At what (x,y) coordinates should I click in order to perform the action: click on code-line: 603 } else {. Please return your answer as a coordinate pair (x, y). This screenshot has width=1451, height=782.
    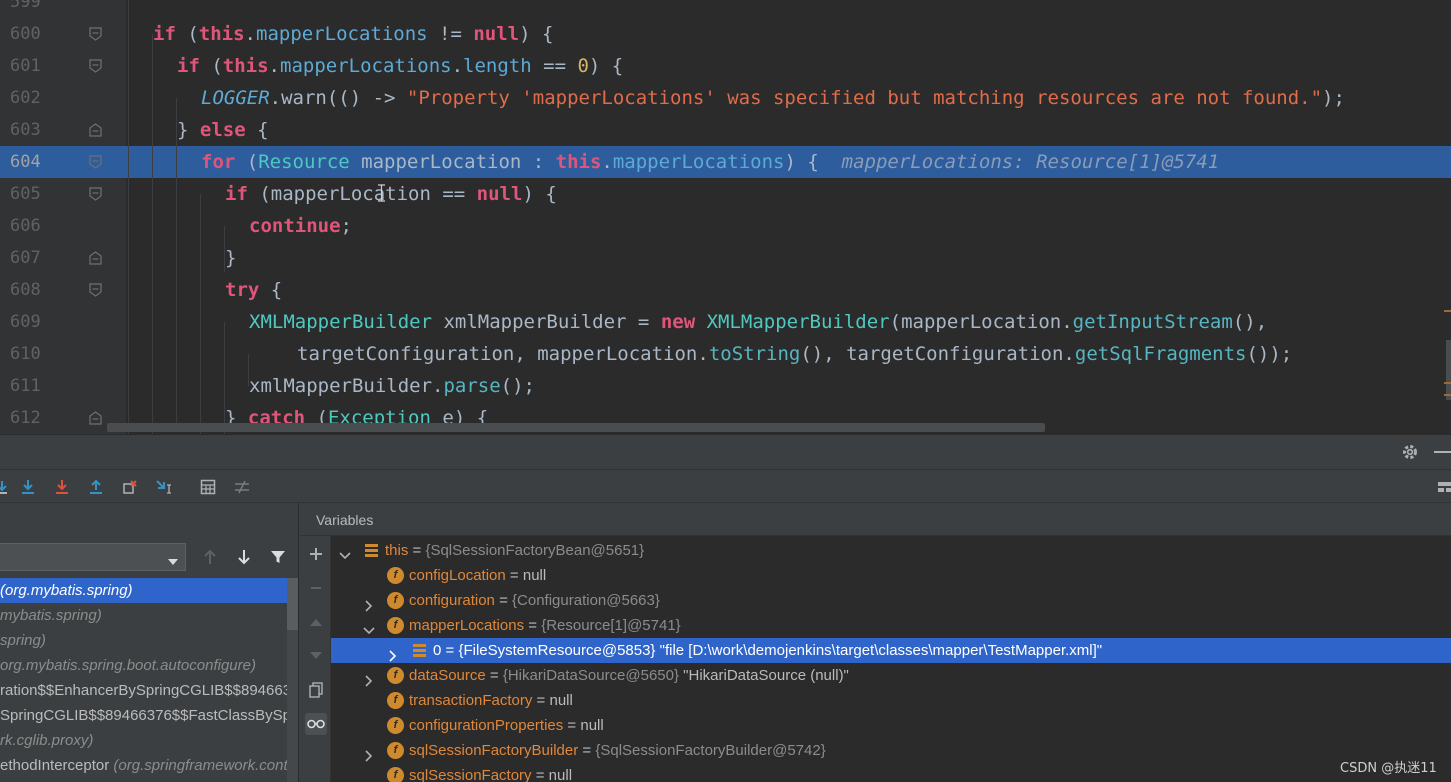
    Looking at the image, I should click on (725, 130).